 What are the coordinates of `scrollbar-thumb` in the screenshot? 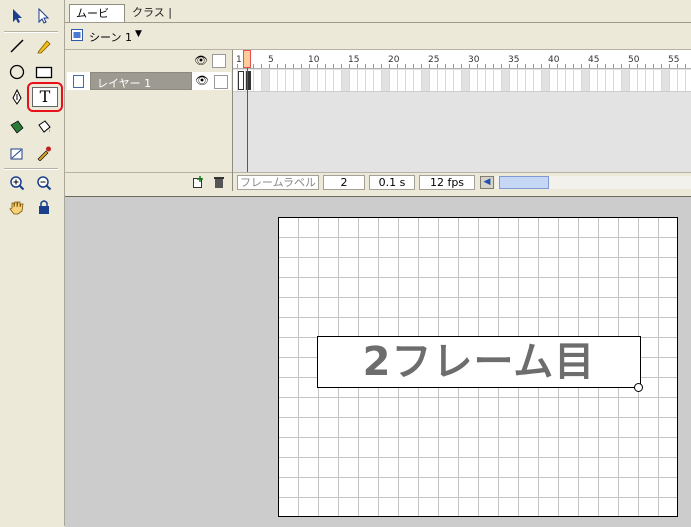 It's located at (524, 182).